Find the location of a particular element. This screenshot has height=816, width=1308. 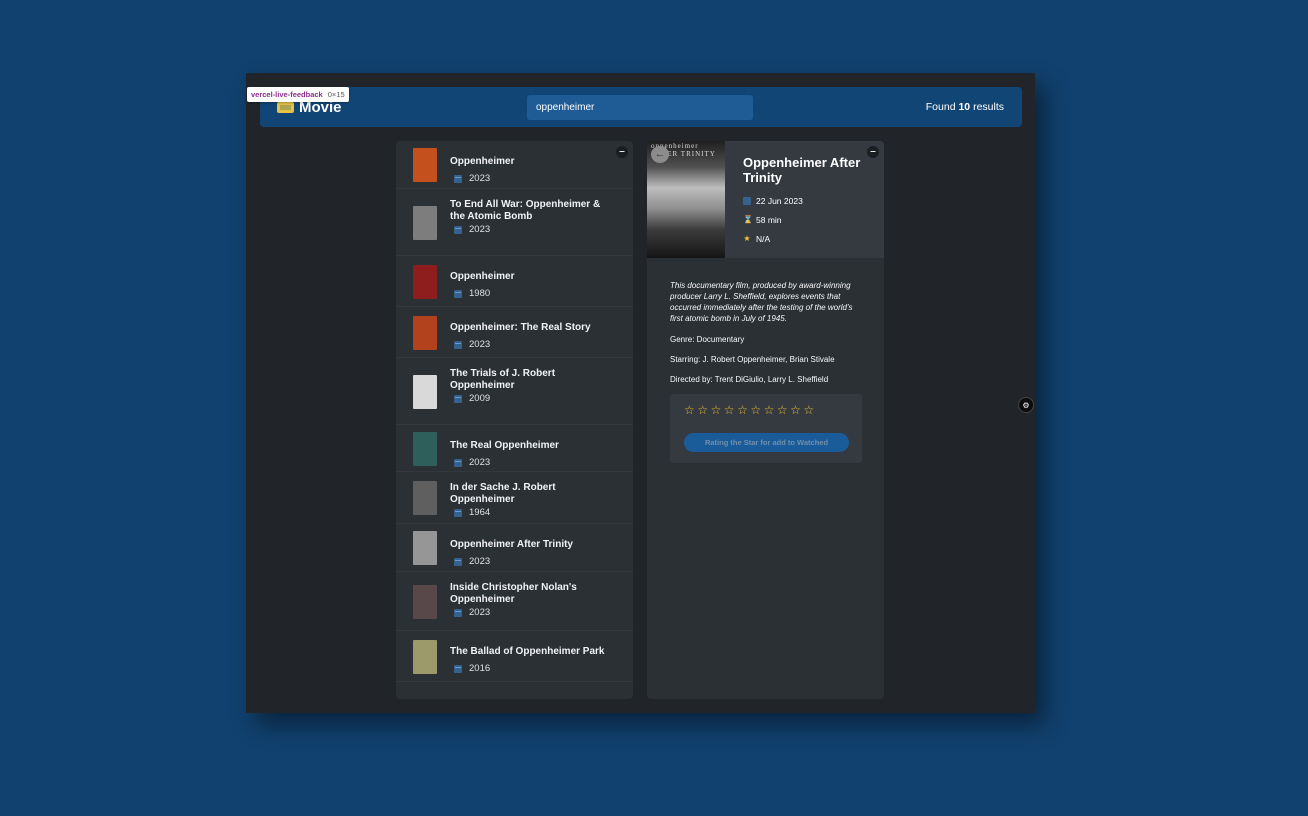

release-date: 22 Jun 2023 is located at coordinates (773, 201).